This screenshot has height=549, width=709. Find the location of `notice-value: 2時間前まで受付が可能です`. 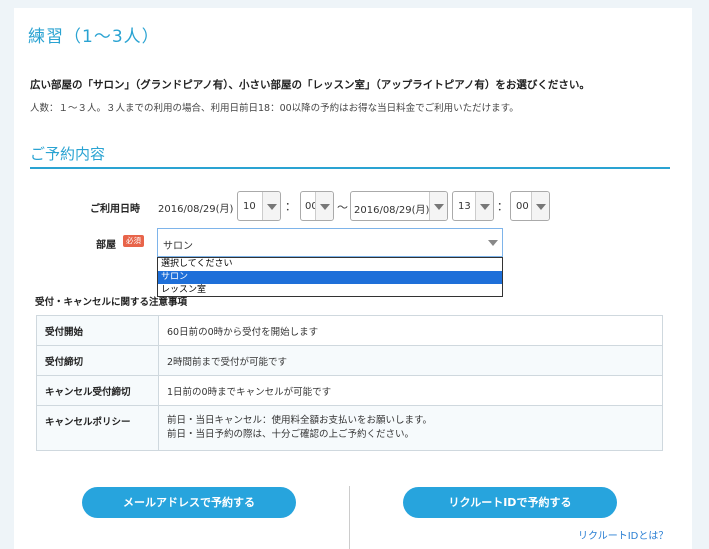

notice-value: 2時間前まで受付が可能です is located at coordinates (410, 360).